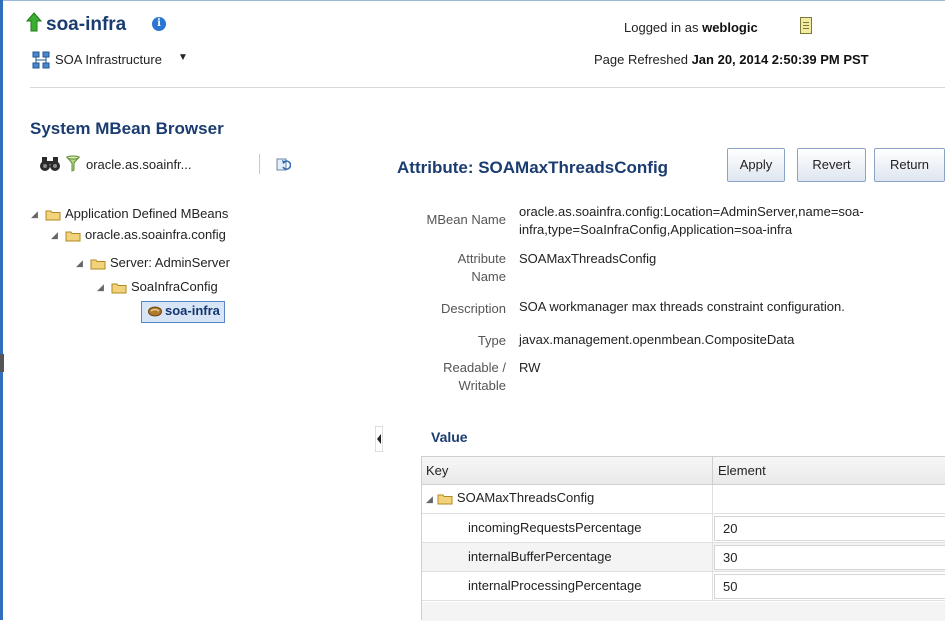 The image size is (945, 621). Describe the element at coordinates (481, 258) in the screenshot. I see `attribute-name-label-line: Attribute` at that location.